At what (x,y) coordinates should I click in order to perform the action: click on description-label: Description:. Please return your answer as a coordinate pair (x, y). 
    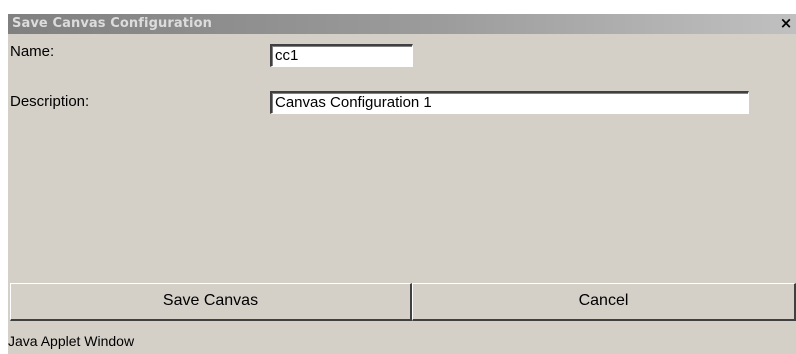
    Looking at the image, I should click on (50, 101).